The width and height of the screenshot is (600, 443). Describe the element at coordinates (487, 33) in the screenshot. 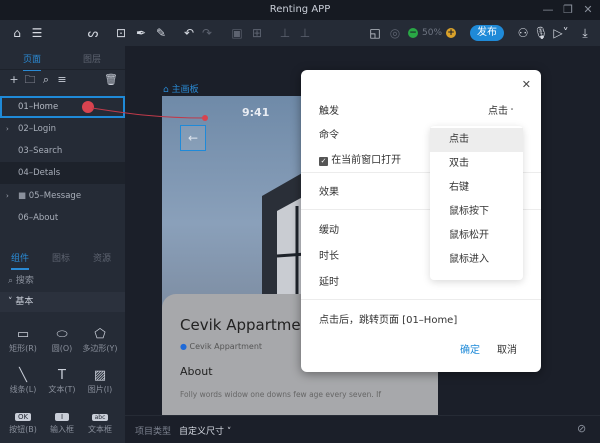

I see `publish-button: 发布` at that location.